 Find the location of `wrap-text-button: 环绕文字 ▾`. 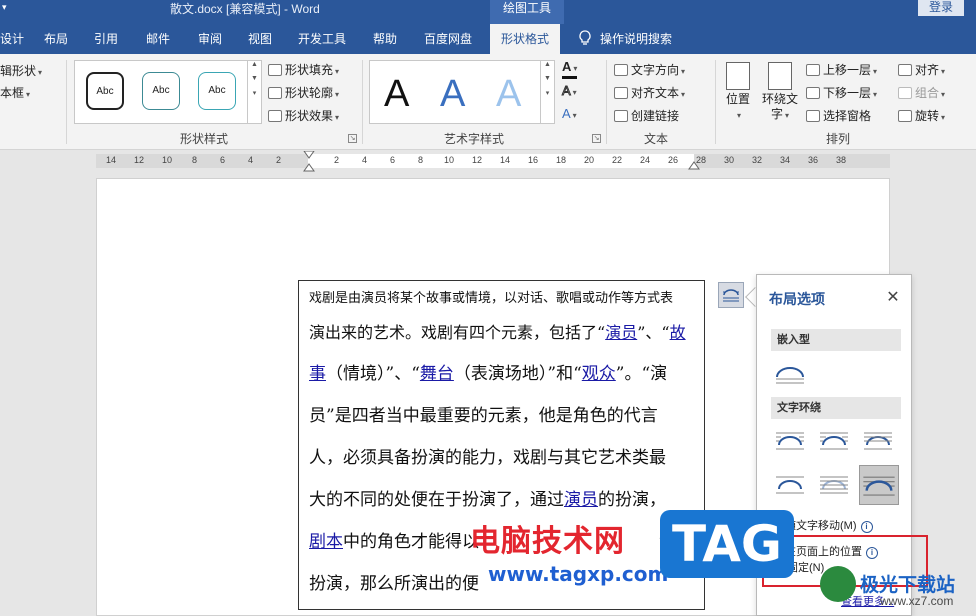

wrap-text-button: 环绕文字 ▾ is located at coordinates (780, 92).